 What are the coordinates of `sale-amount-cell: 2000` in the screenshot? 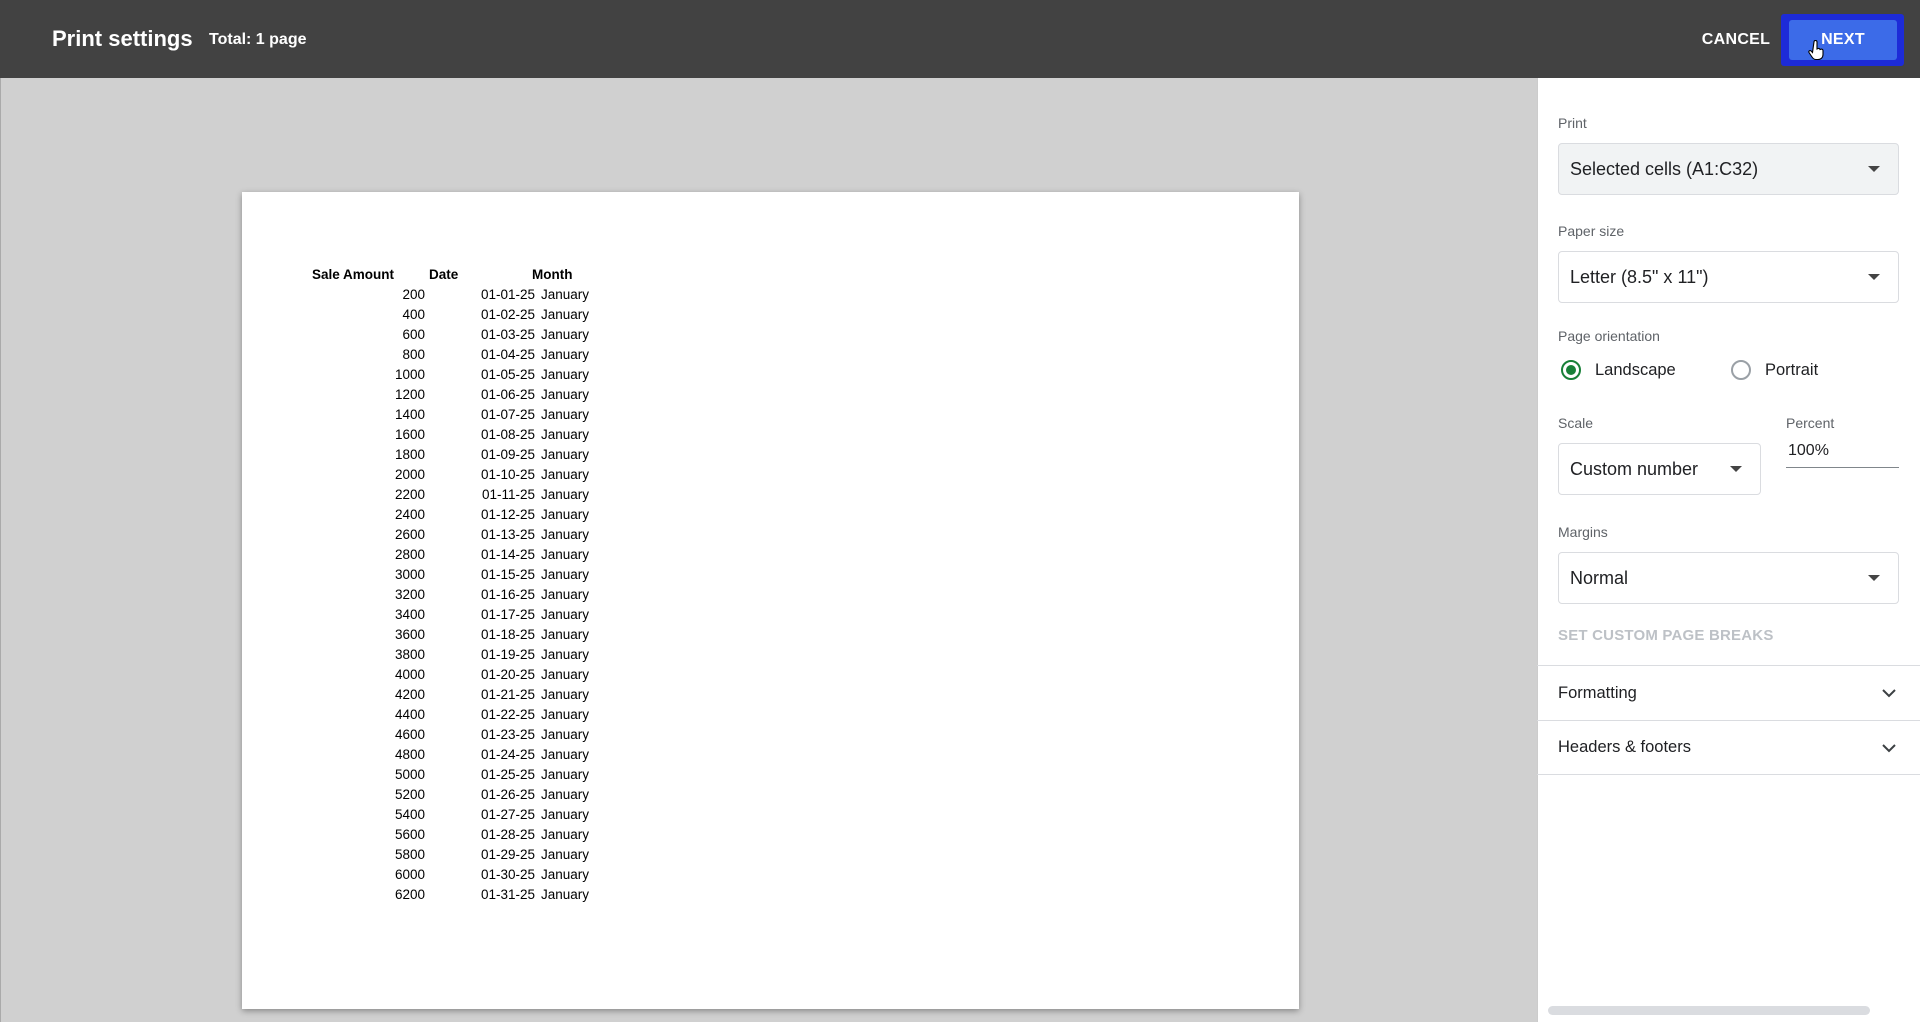 It's located at (409, 474).